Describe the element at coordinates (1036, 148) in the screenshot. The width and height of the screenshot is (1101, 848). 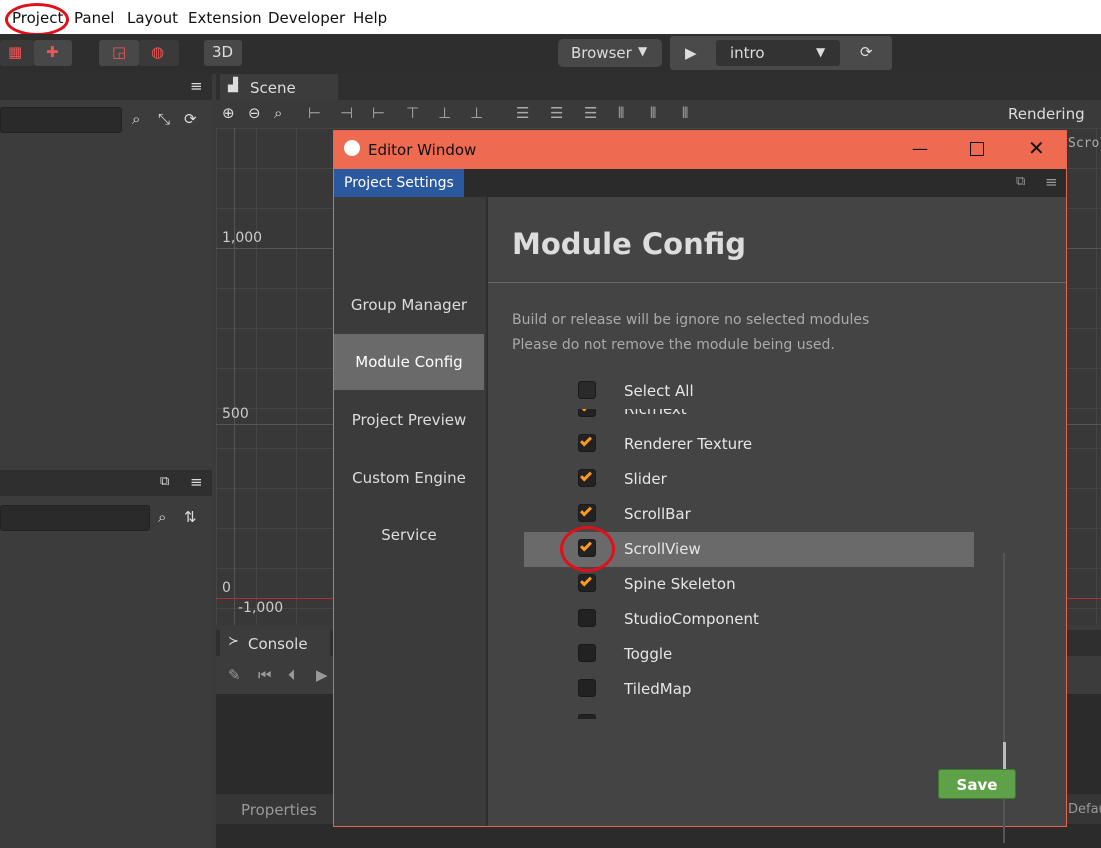
I see `close-button: ✕` at that location.